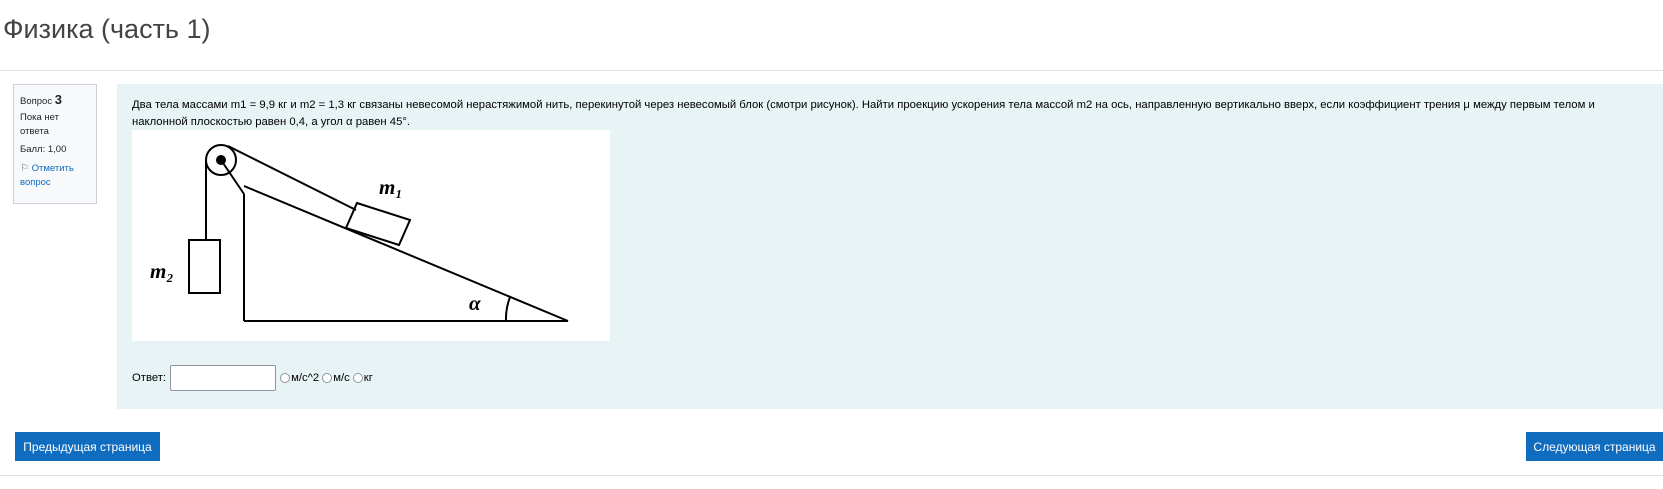  I want to click on answer-label: Ответ:, so click(149, 378).